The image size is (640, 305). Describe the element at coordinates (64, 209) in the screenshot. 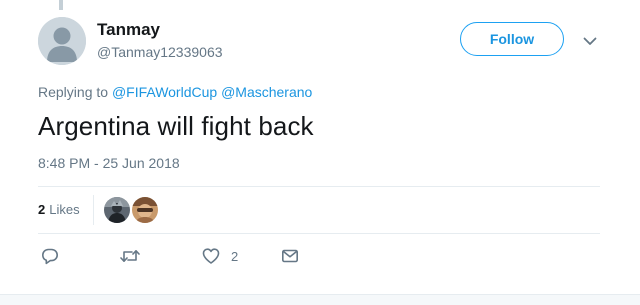

I see `likes-count-label: Likes` at that location.